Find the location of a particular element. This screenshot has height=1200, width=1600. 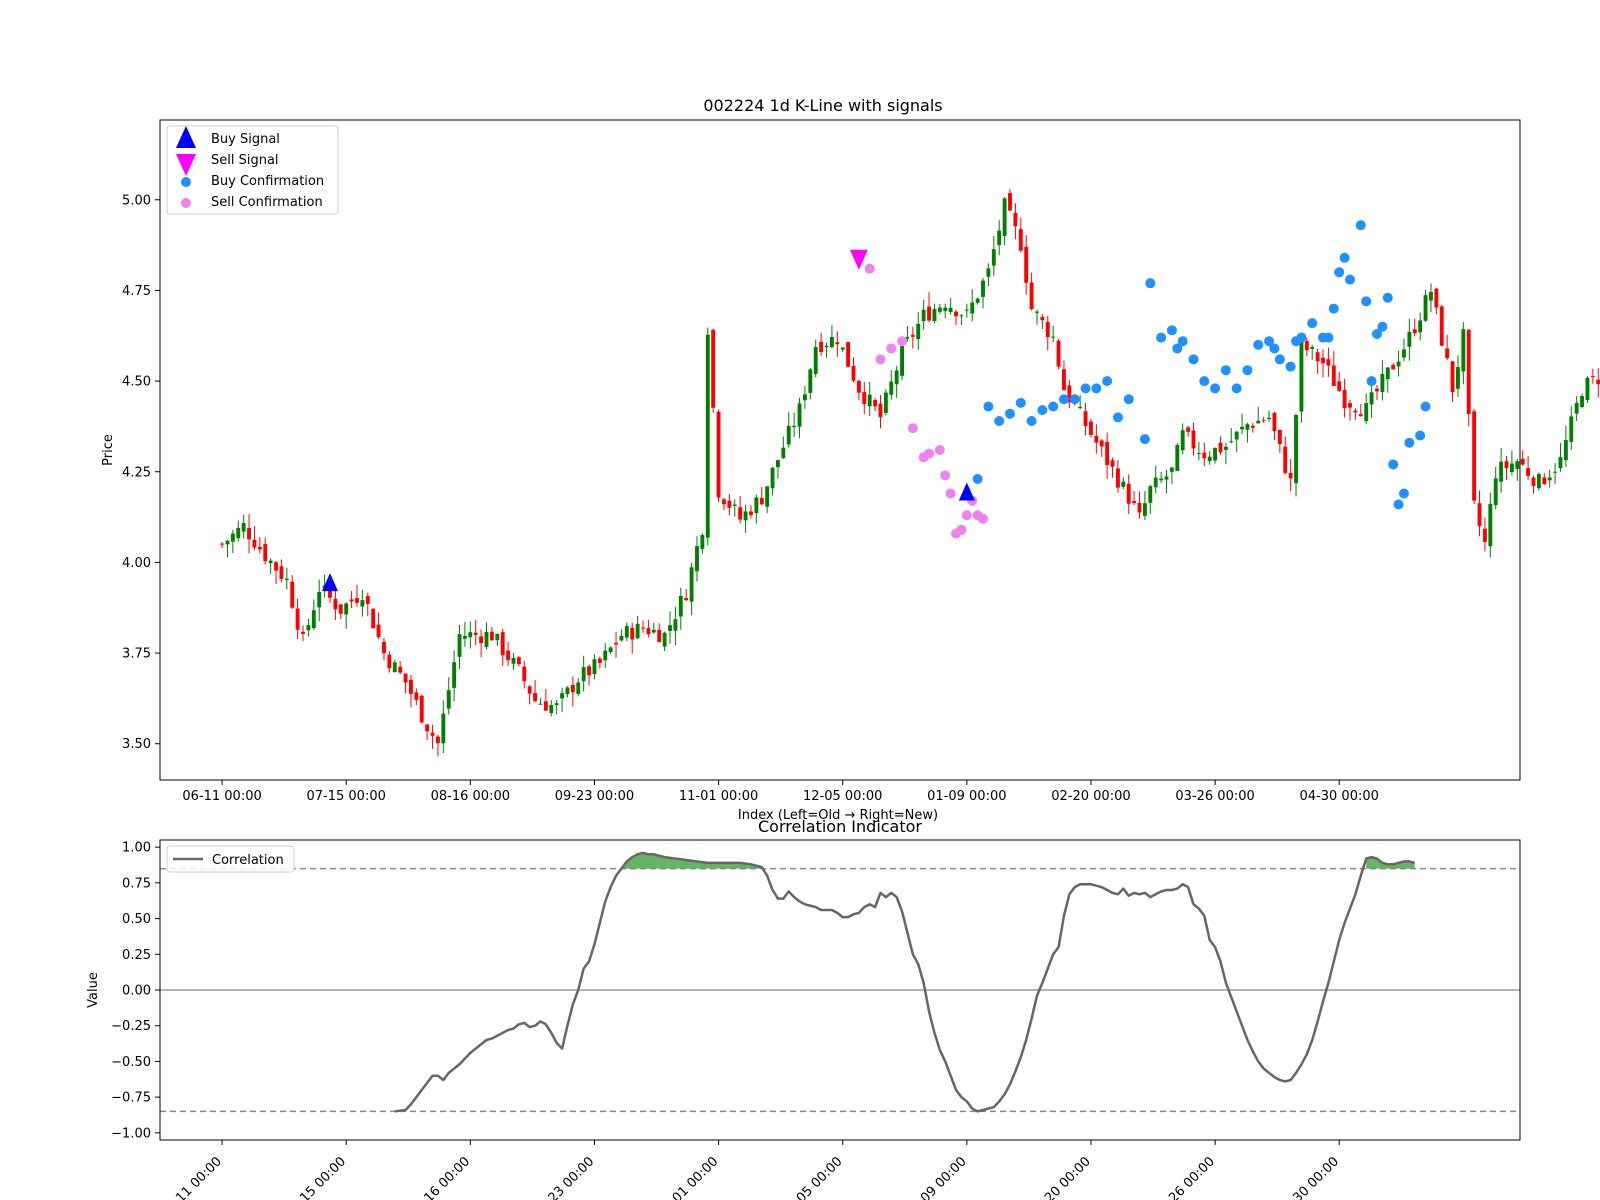

legend-sell-confirmation: Sell Confirmation is located at coordinates (267, 202).